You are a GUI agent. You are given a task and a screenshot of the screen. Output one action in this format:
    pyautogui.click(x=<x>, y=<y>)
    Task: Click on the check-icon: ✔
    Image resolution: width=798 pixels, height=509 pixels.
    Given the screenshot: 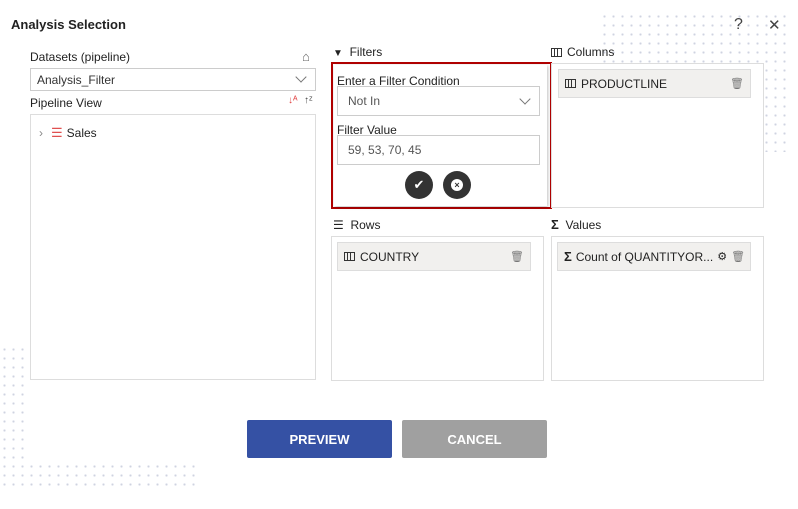 What is the action you would take?
    pyautogui.click(x=419, y=184)
    